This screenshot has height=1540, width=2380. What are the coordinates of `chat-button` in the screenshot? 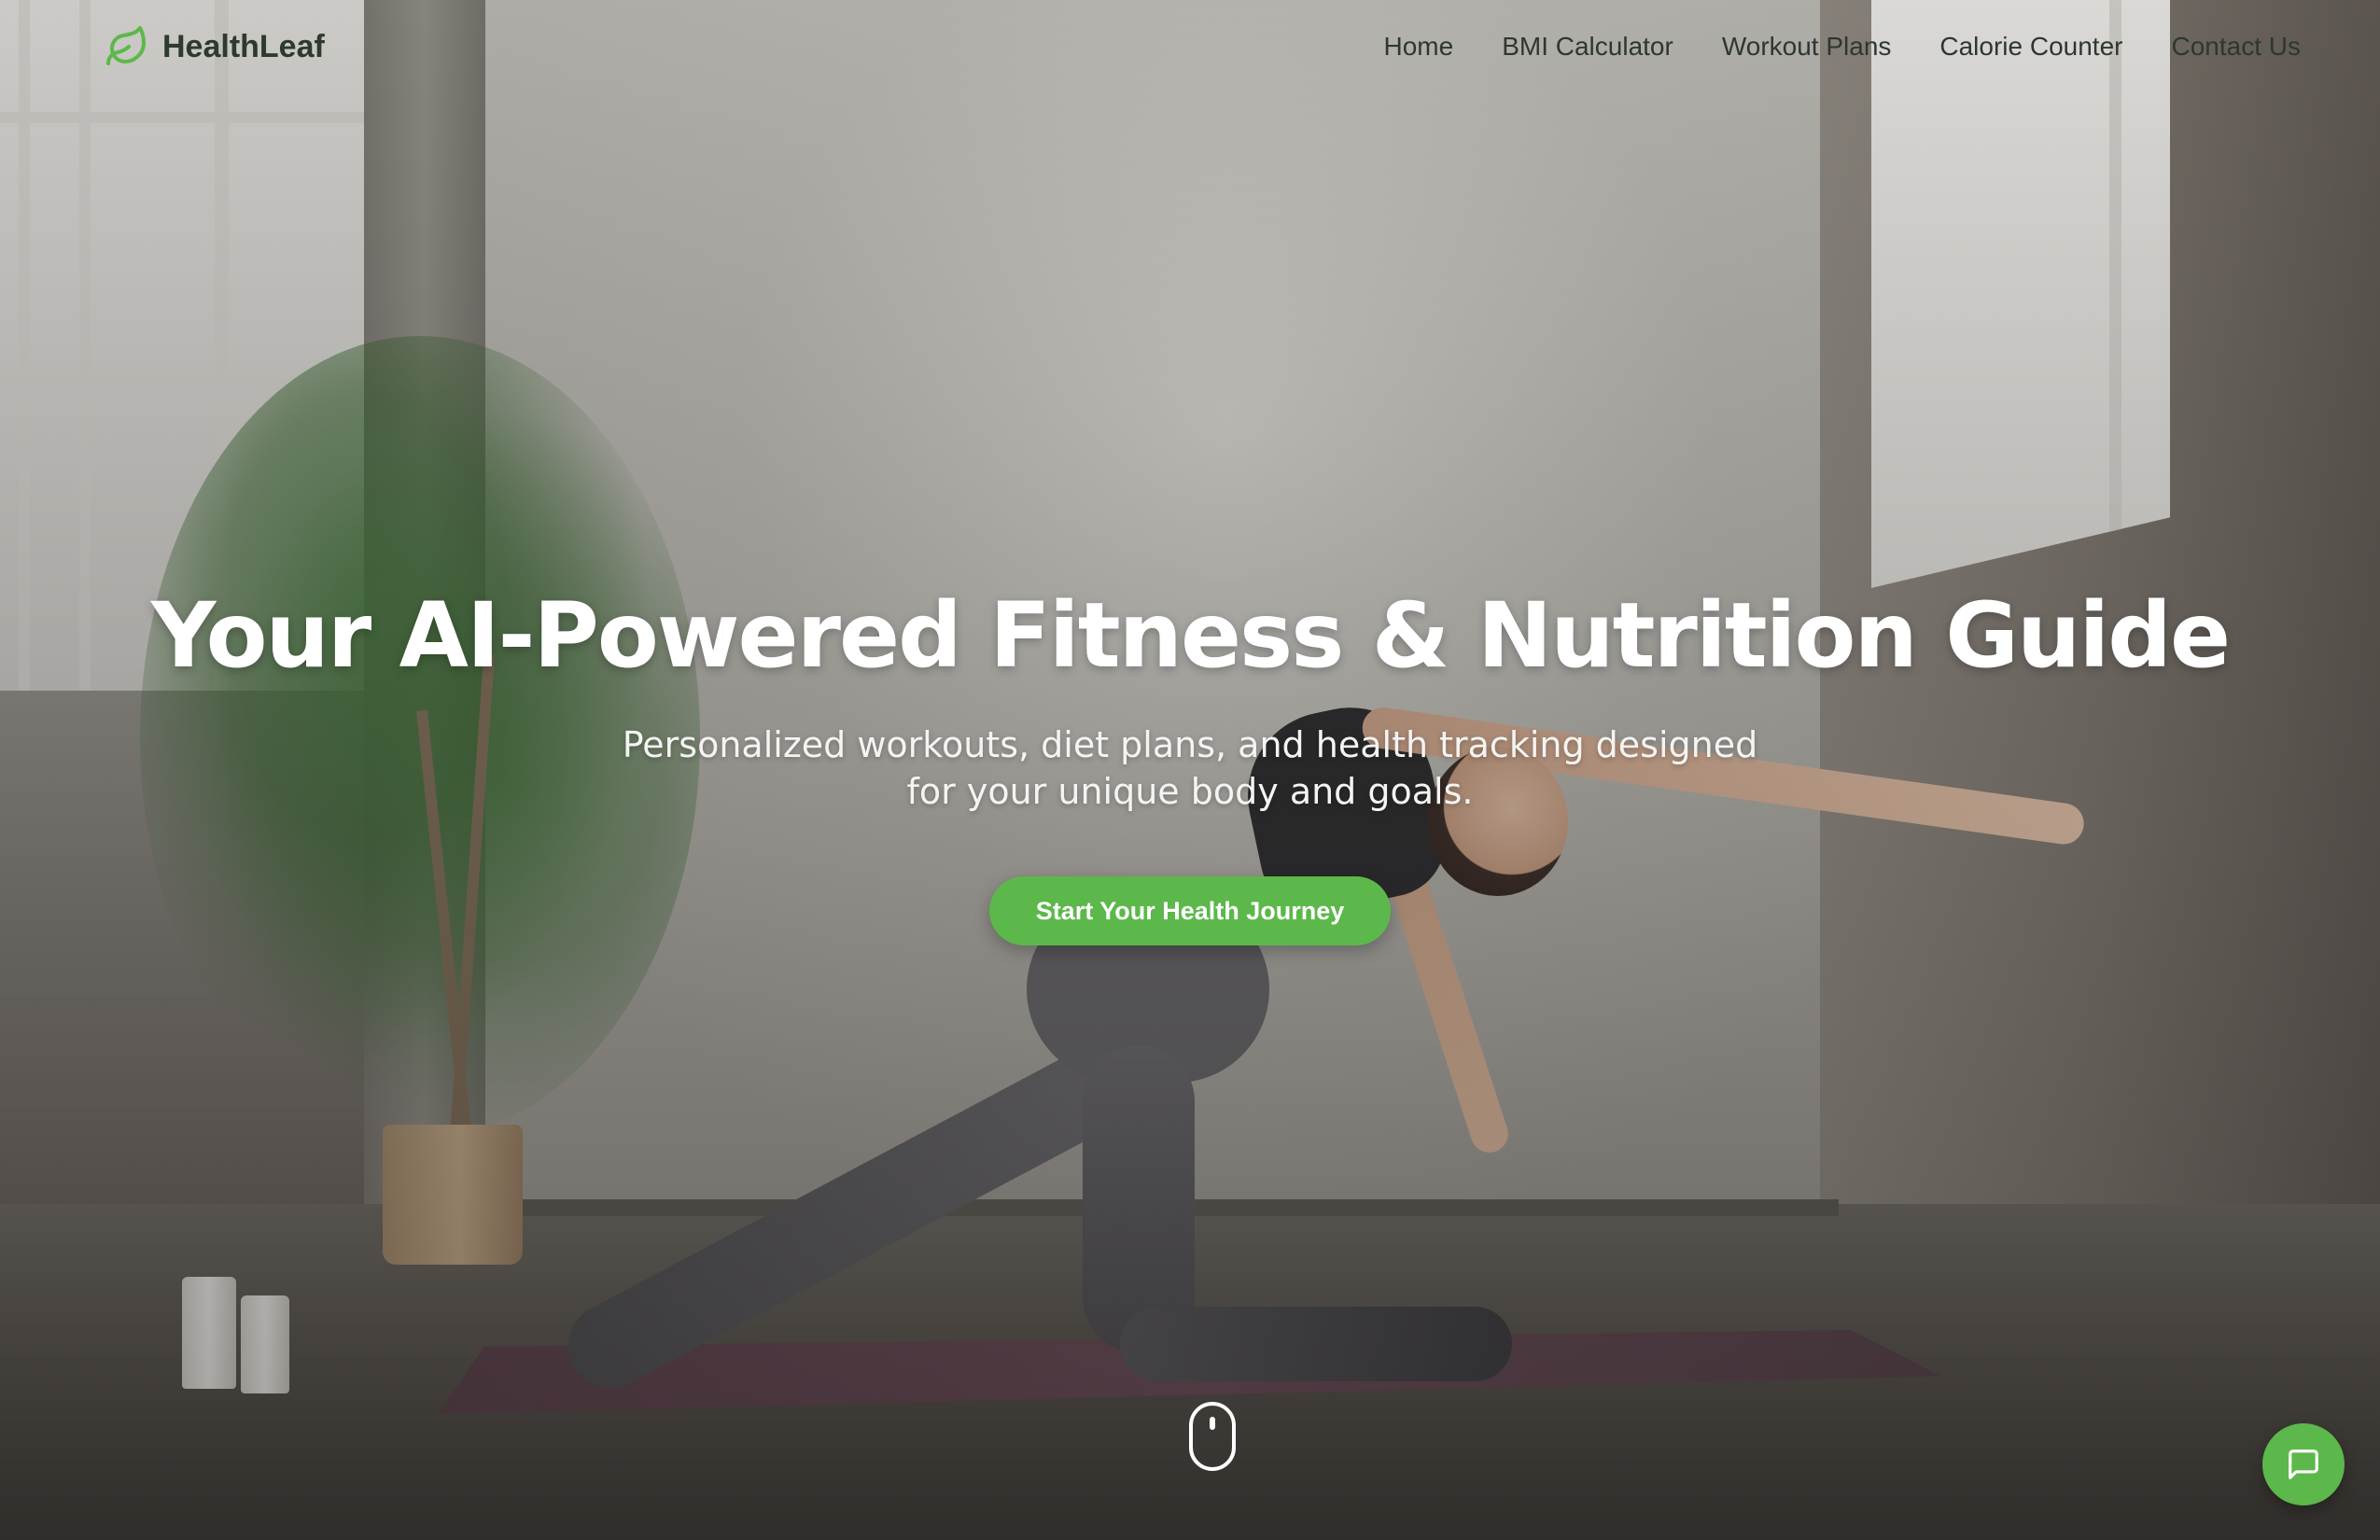 It's located at (2303, 1464).